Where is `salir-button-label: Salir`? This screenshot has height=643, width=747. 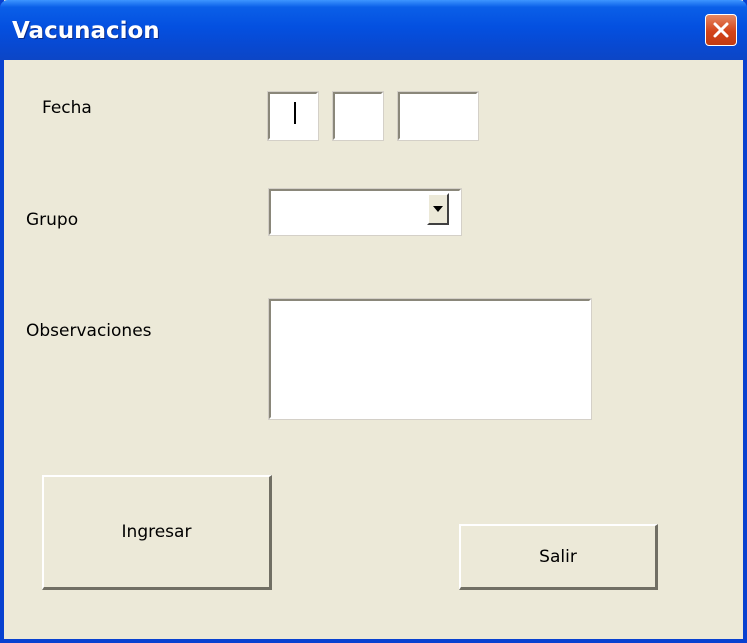 salir-button-label: Salir is located at coordinates (558, 556).